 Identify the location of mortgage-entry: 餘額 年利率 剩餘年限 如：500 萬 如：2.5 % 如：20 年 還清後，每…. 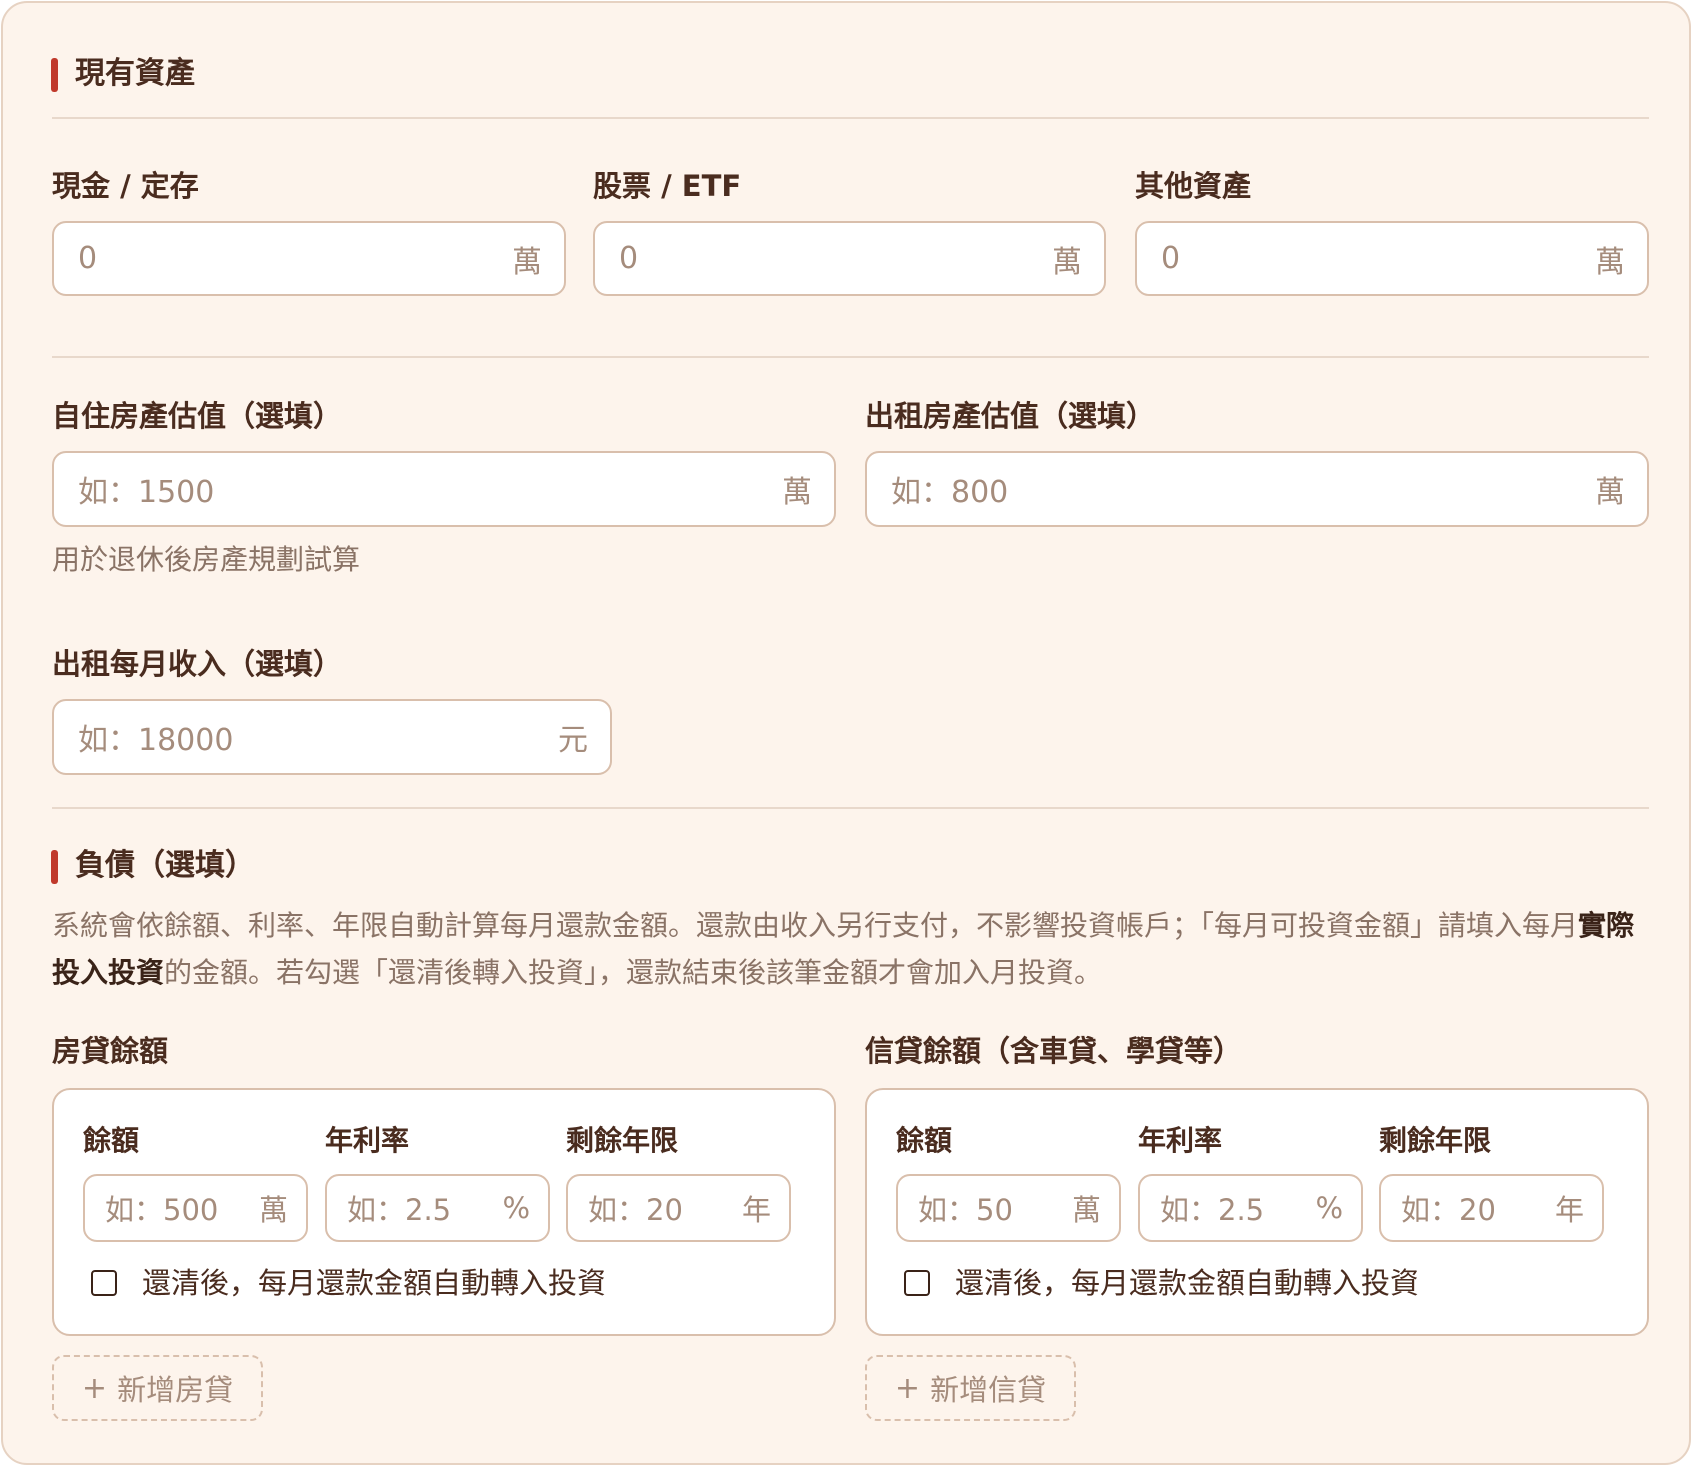
(444, 1212).